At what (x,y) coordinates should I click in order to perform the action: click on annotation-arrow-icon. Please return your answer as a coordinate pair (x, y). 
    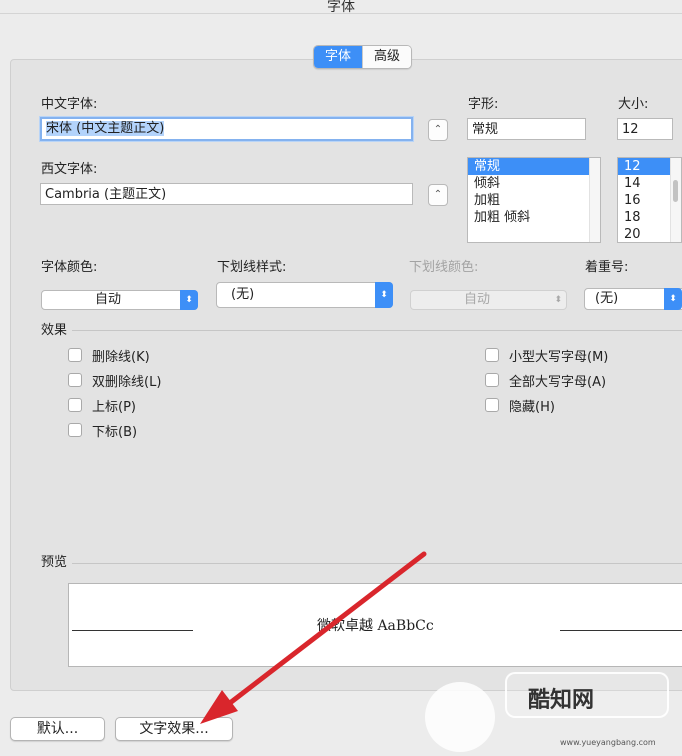
    Looking at the image, I should click on (313, 637).